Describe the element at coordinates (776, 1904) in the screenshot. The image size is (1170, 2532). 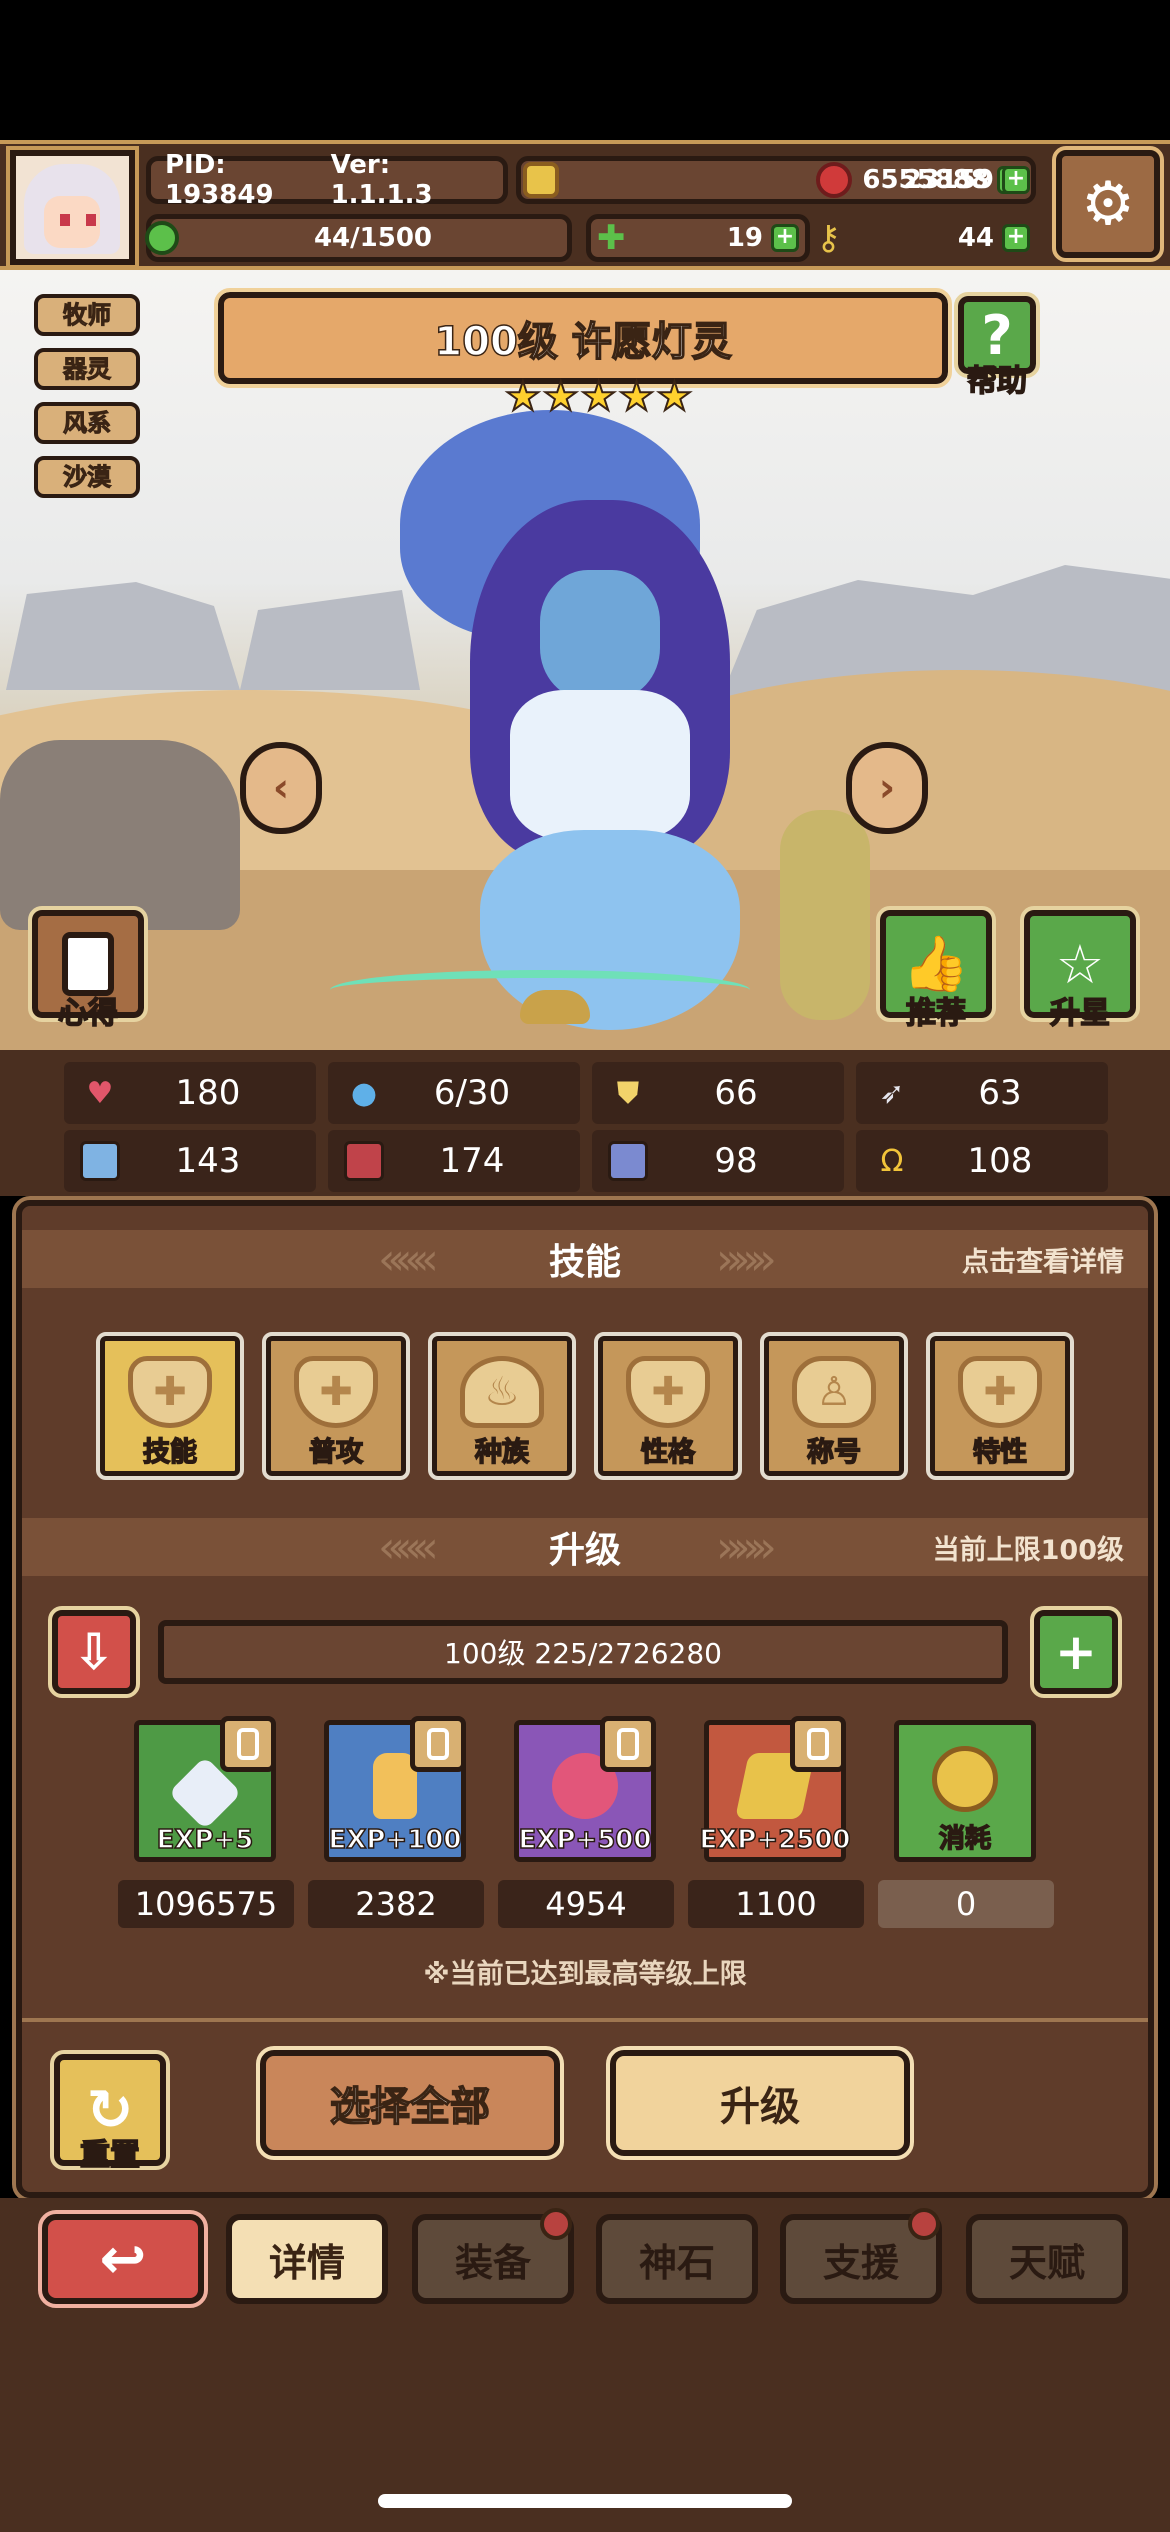
I see `item-count: 1100` at that location.